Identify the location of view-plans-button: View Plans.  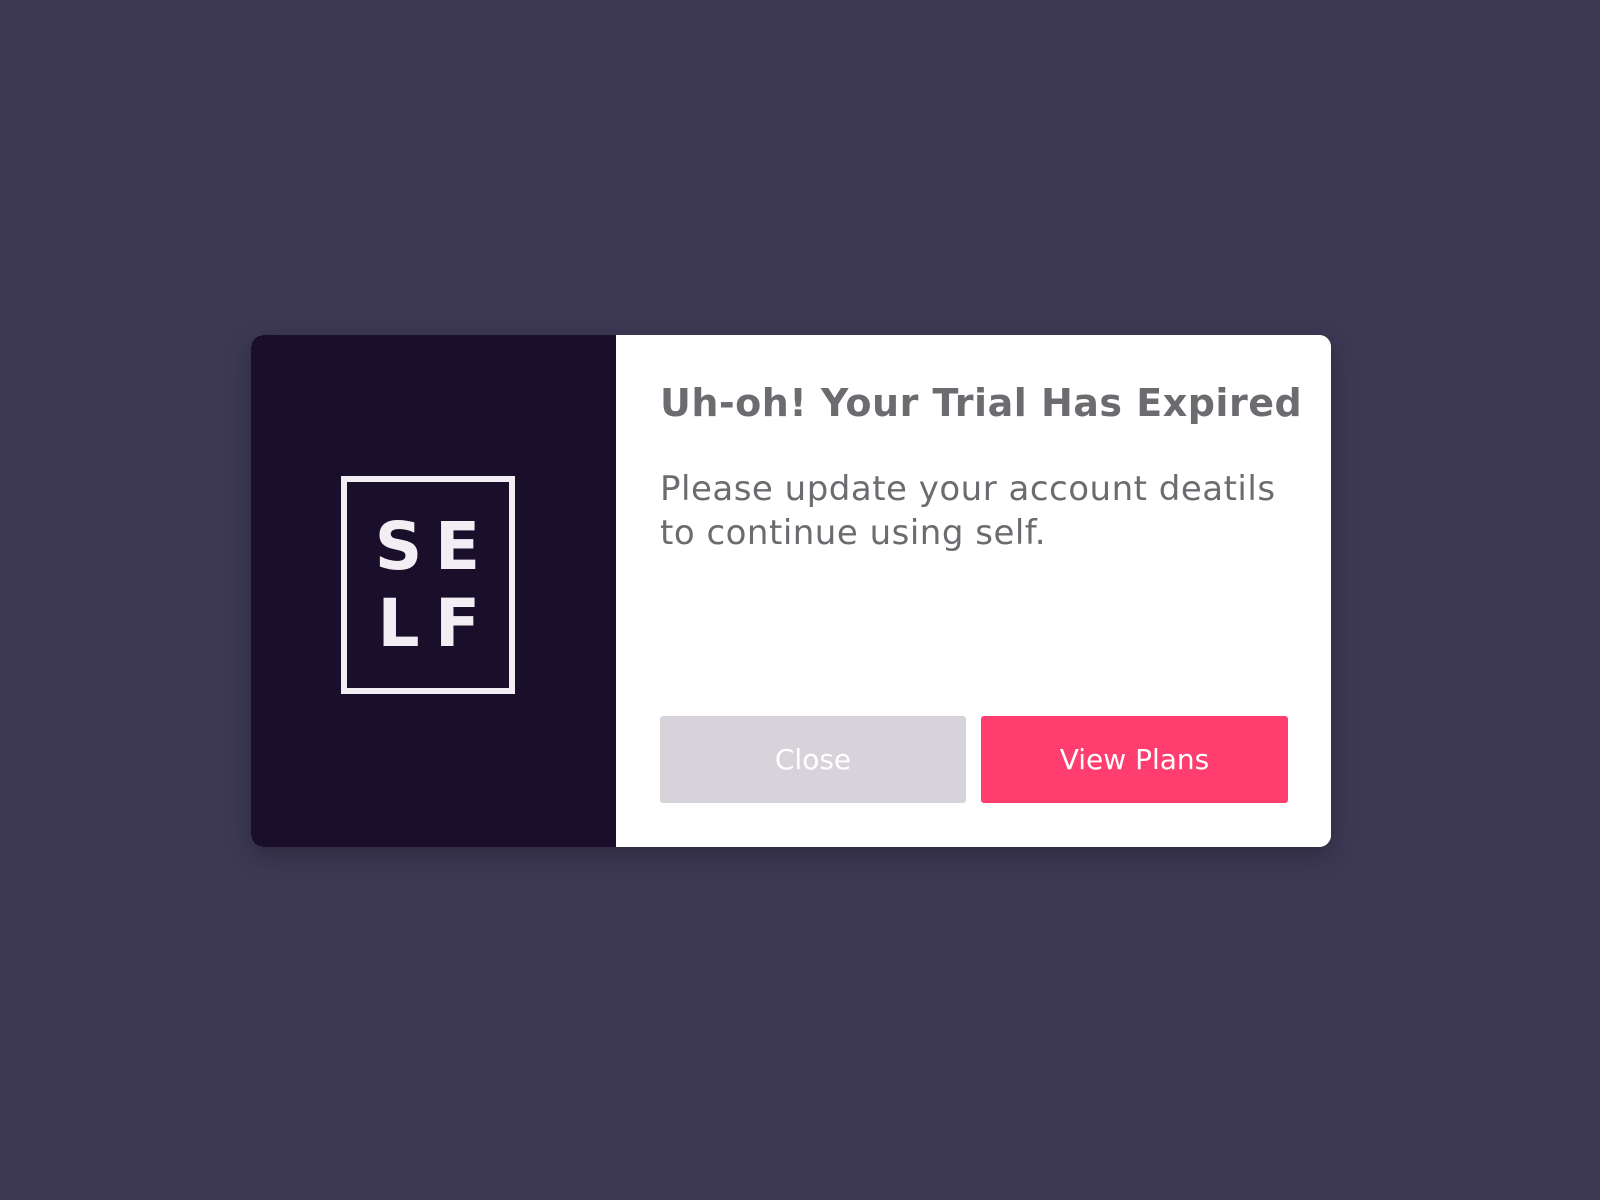
(1134, 759).